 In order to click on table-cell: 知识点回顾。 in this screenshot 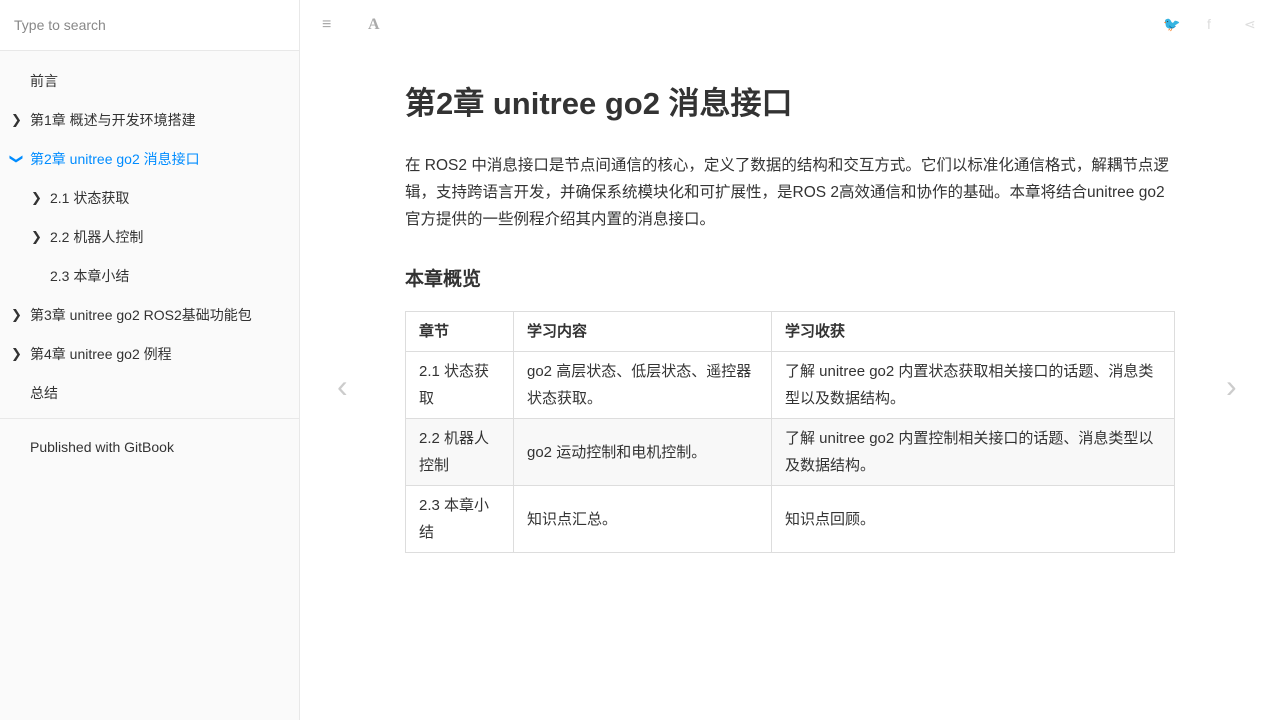, I will do `click(973, 519)`.